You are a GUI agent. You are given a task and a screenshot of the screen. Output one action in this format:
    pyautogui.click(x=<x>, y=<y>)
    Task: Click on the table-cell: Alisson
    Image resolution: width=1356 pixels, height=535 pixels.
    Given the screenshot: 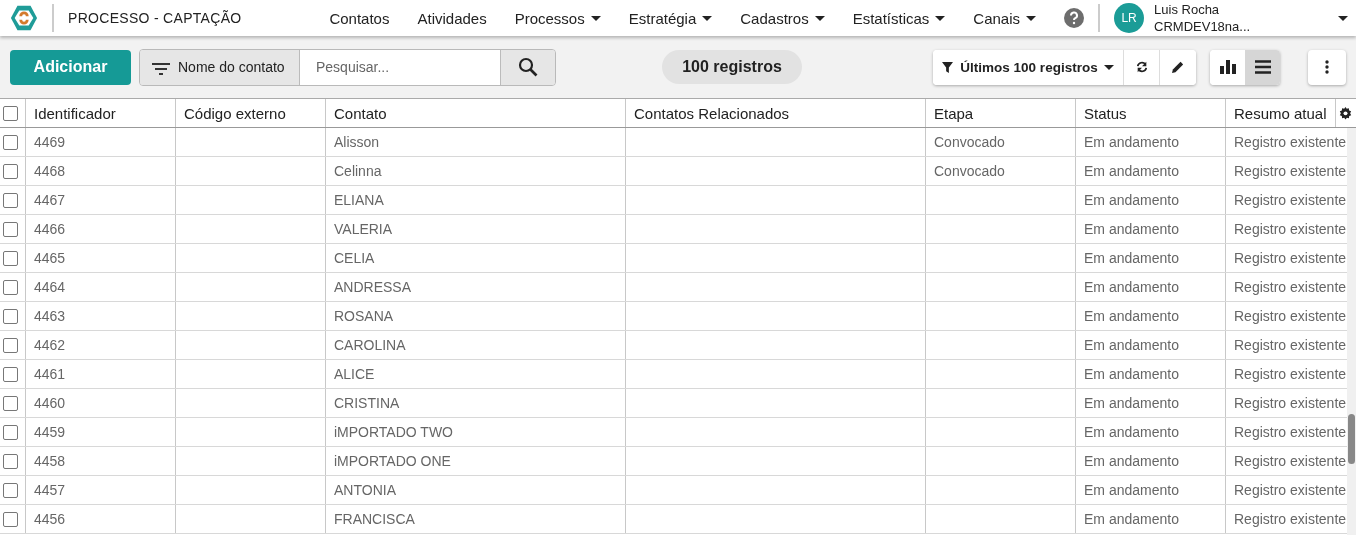 What is the action you would take?
    pyautogui.click(x=357, y=142)
    